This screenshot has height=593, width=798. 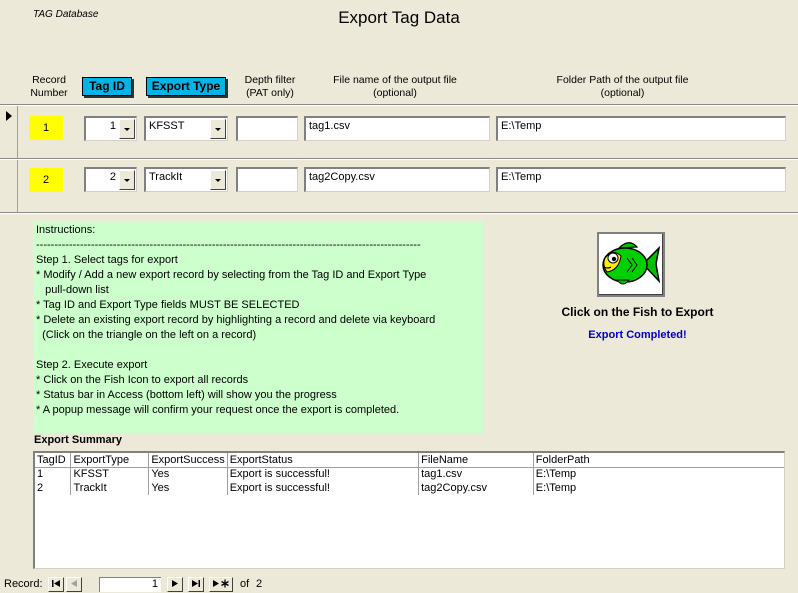 What do you see at coordinates (53, 474) in the screenshot?
I see `cell-tagid: 1` at bounding box center [53, 474].